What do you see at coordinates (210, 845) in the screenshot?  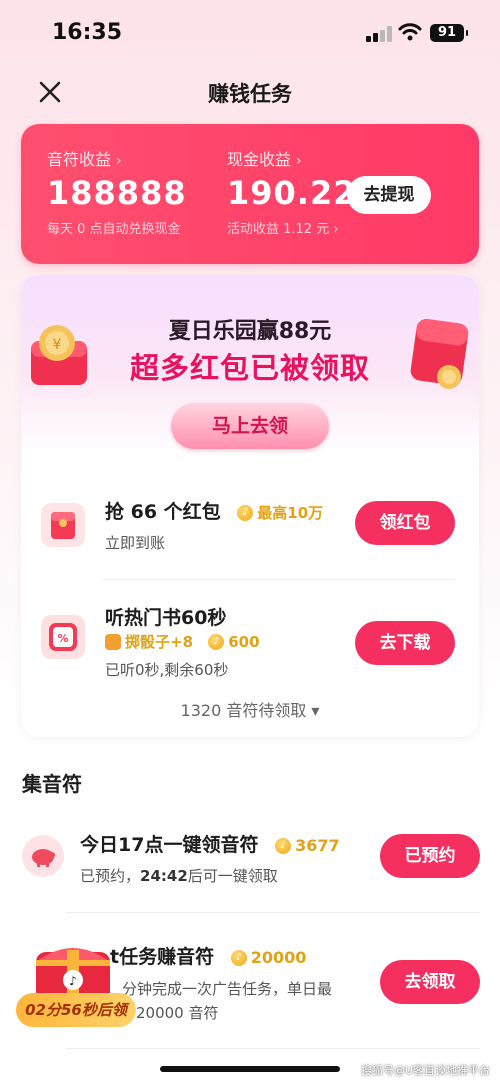 I see `list-item-title: 今日17点一键领音符 ♪ 3677` at bounding box center [210, 845].